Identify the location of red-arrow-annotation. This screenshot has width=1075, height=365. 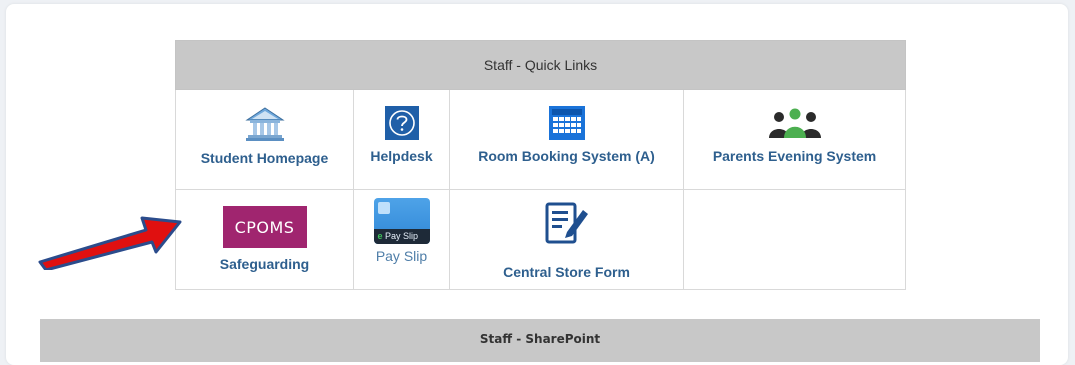
(110, 243).